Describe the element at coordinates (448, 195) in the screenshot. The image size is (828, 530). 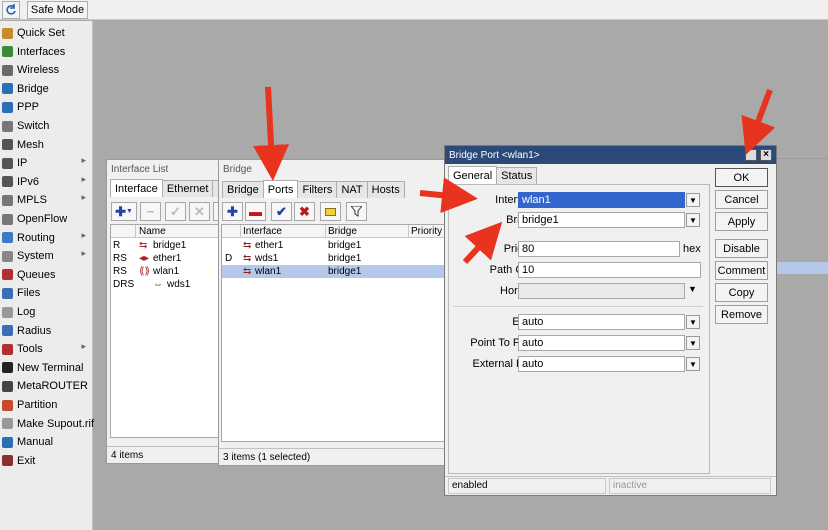
I see `arrow-to-interface-icon` at that location.